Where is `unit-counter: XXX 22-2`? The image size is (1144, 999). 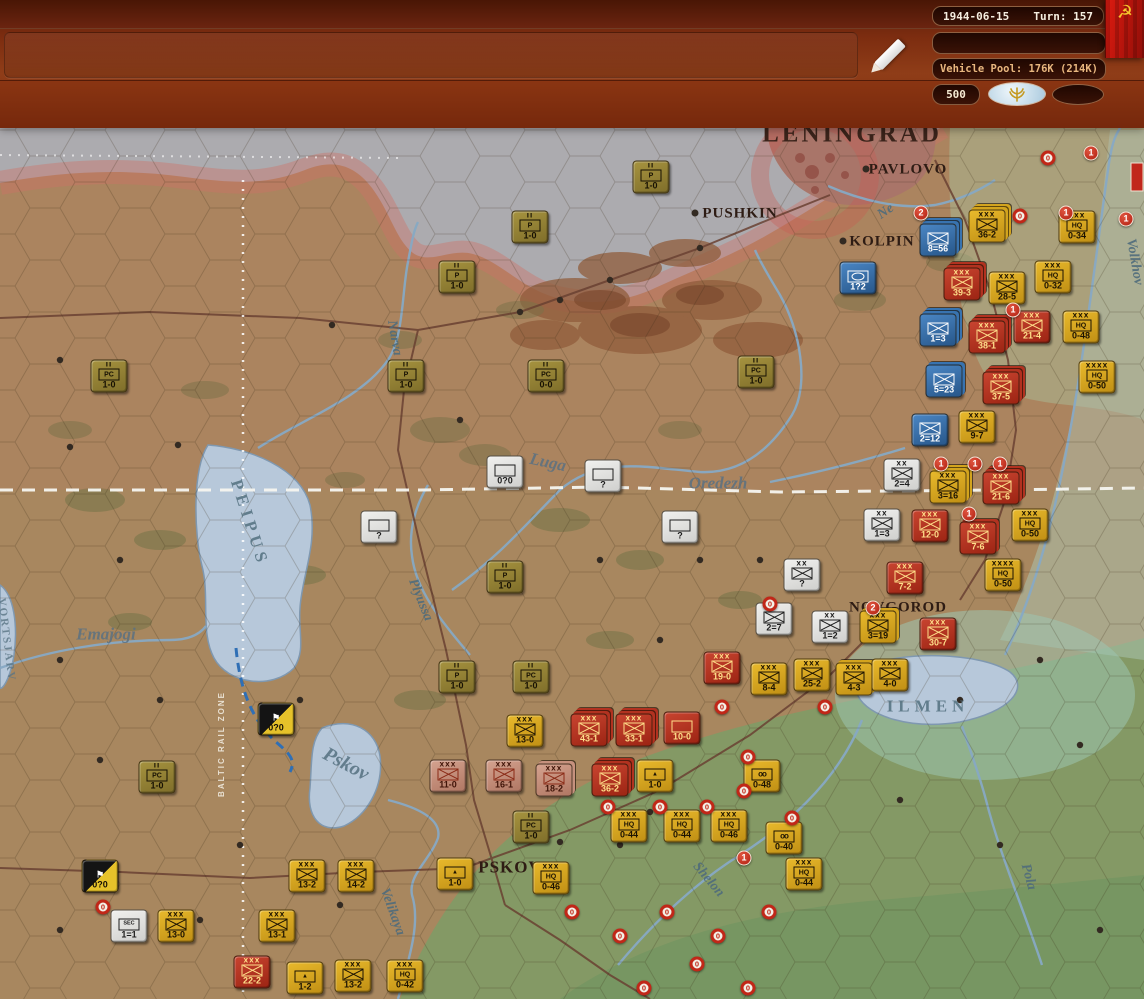
unit-counter: XXX 22-2 is located at coordinates (252, 972).